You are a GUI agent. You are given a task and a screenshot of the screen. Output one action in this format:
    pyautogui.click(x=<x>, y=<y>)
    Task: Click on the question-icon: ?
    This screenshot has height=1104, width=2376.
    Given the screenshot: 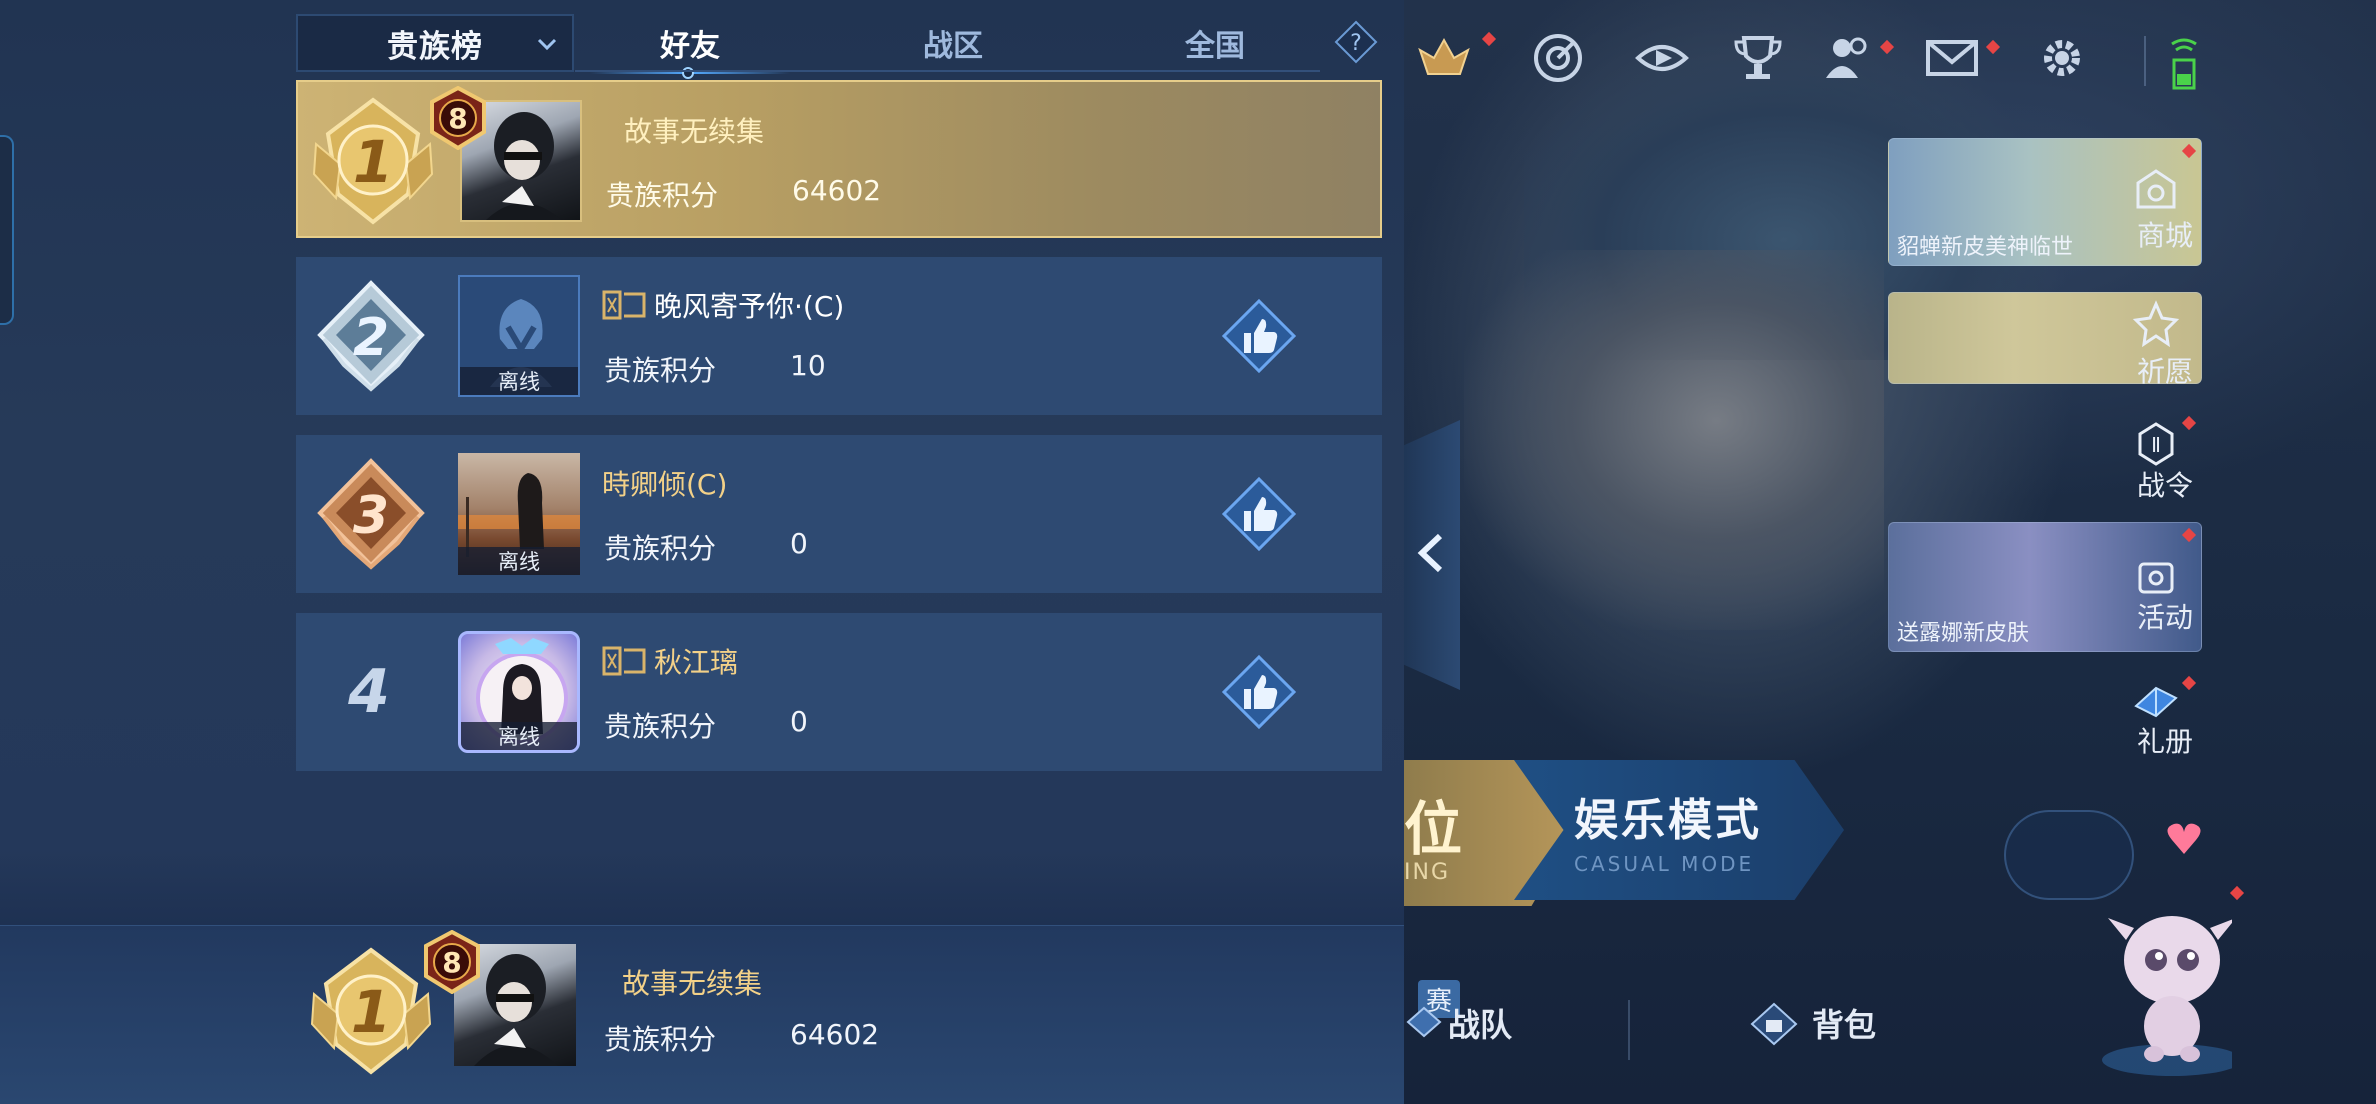 What is the action you would take?
    pyautogui.click(x=1356, y=42)
    